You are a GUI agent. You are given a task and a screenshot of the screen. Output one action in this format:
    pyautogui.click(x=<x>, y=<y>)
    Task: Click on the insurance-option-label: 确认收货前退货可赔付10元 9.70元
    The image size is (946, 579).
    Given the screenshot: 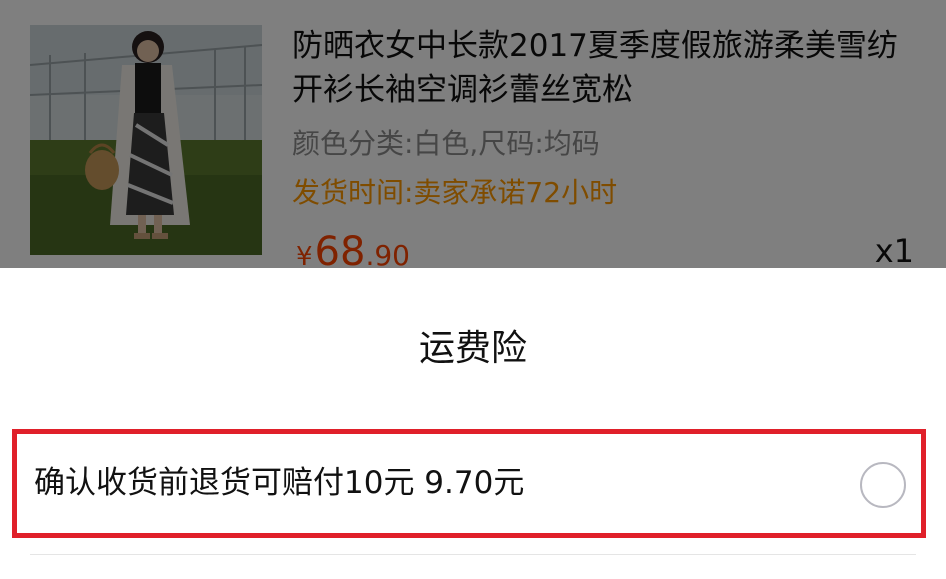 What is the action you would take?
    pyautogui.click(x=279, y=483)
    